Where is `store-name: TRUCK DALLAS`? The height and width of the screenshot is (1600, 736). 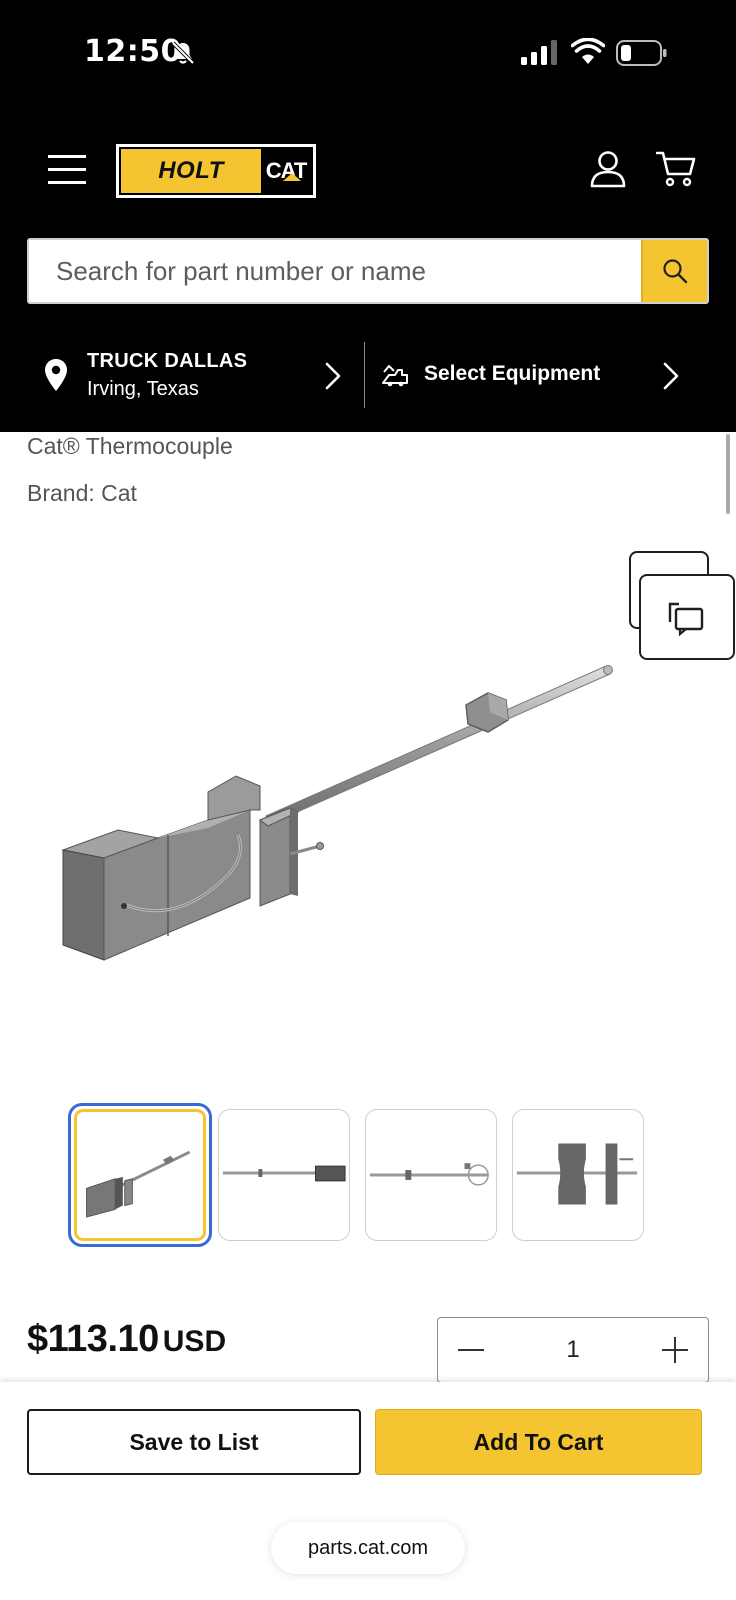
store-name: TRUCK DALLAS is located at coordinates (167, 361).